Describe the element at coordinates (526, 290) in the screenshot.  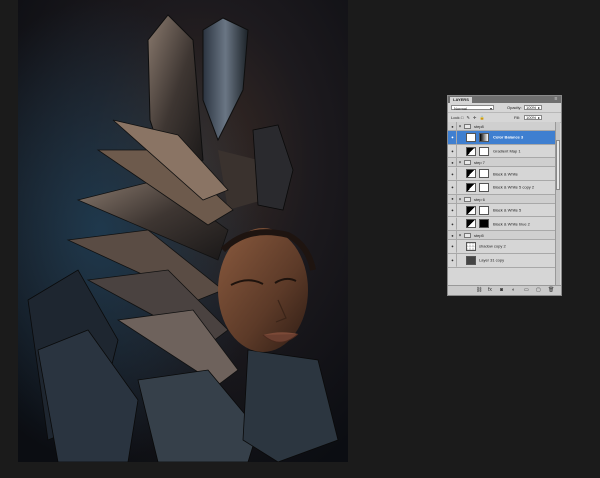
I see `folder-icon: ▭` at that location.